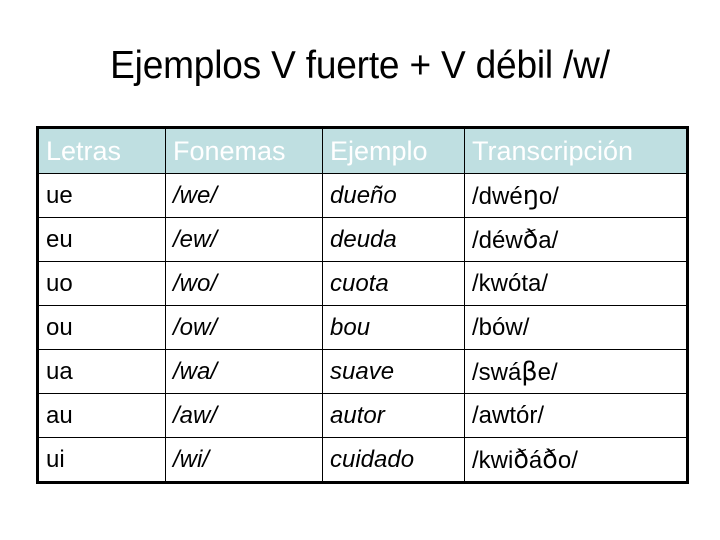 The width and height of the screenshot is (720, 540). Describe the element at coordinates (393, 415) in the screenshot. I see `cell-example: autor` at that location.